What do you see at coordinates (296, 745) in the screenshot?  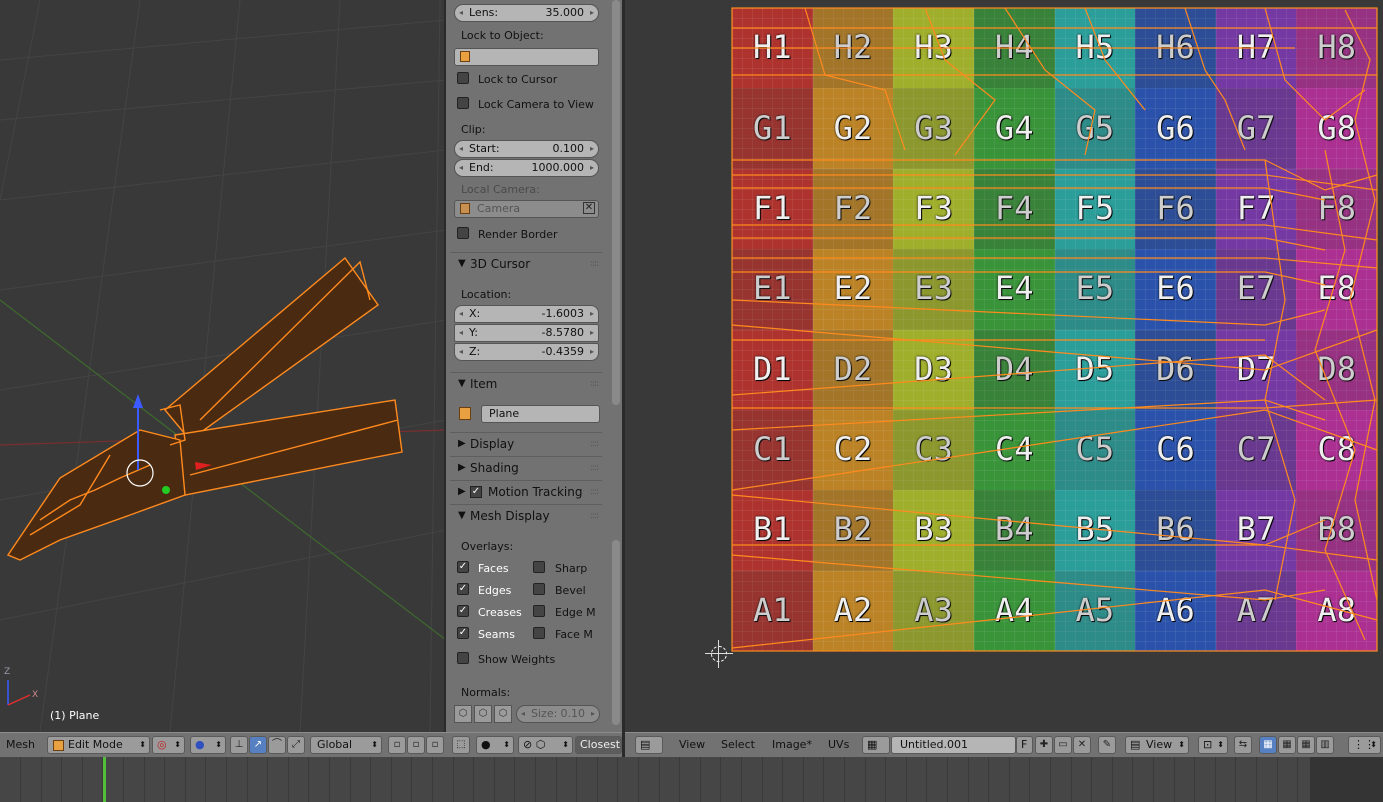 I see `scale-icon: ⤢` at bounding box center [296, 745].